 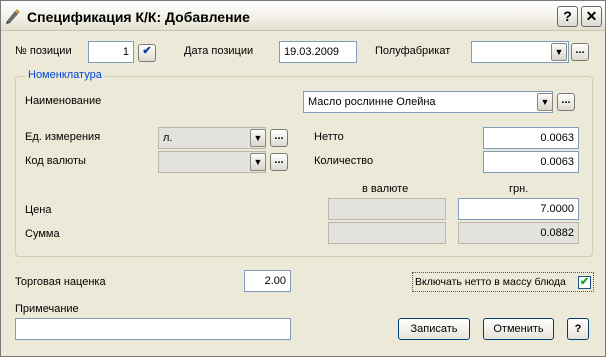 What do you see at coordinates (428, 102) in the screenshot?
I see `name-select: Масло рослинне Олейна` at bounding box center [428, 102].